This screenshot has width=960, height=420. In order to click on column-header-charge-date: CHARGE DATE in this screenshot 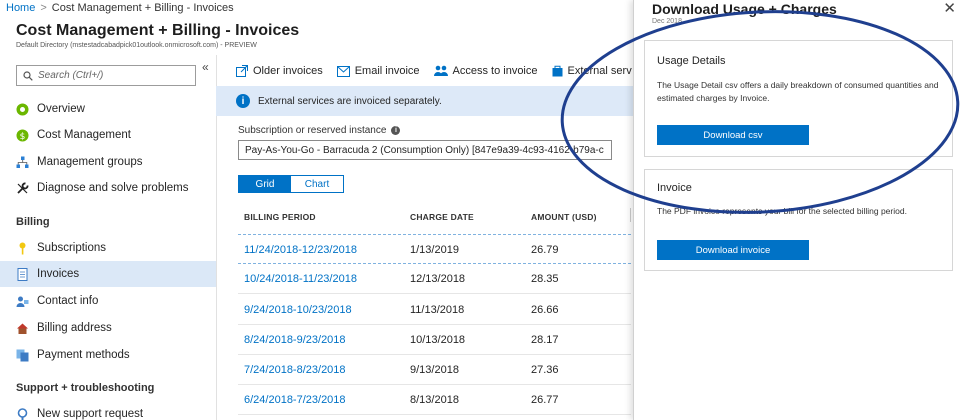, I will do `click(442, 217)`.